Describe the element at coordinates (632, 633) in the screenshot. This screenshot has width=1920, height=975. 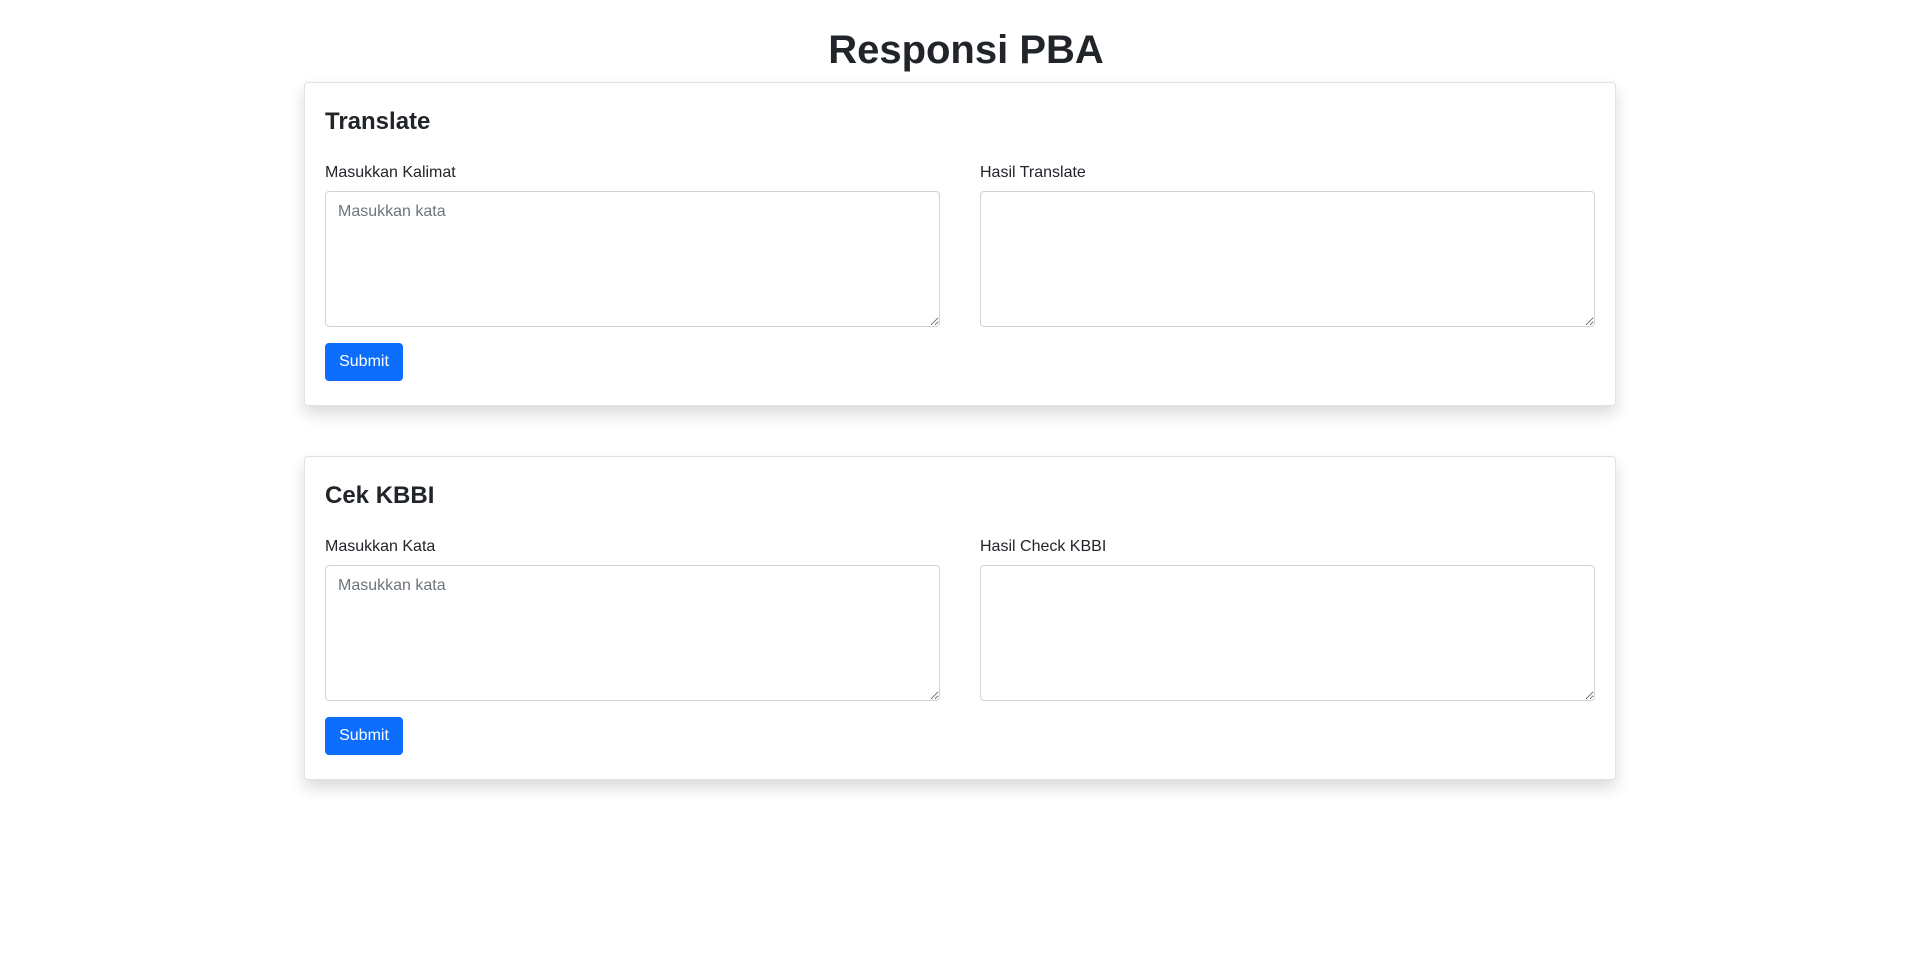
I see `kbbi-input-textarea` at that location.